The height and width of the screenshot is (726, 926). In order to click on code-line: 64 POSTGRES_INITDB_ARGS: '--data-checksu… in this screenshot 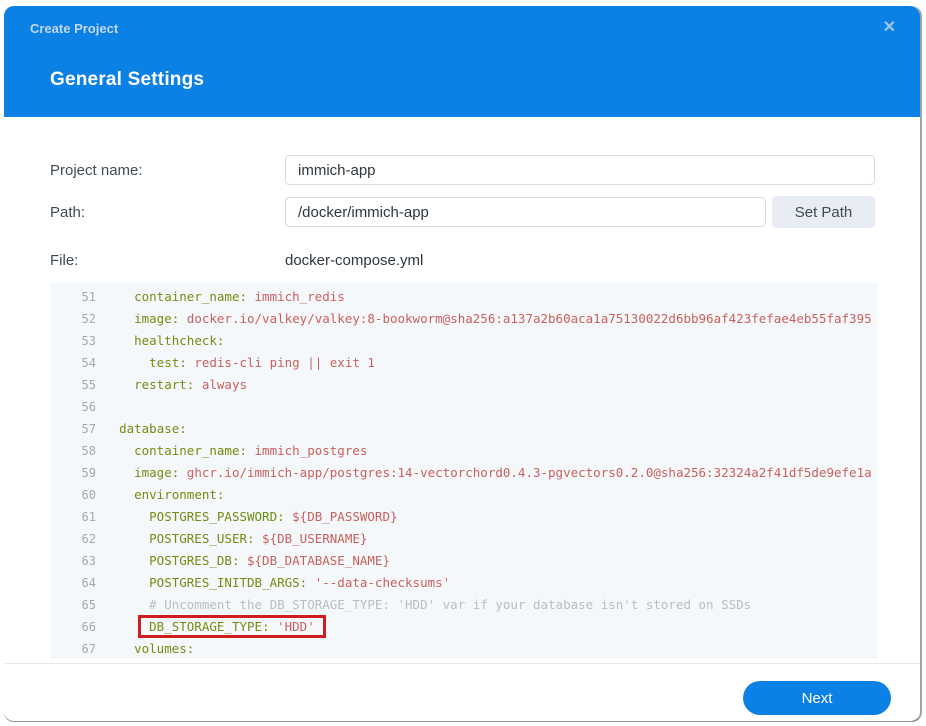, I will do `click(464, 583)`.